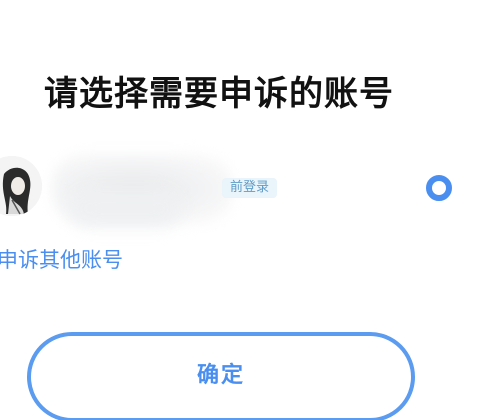 The image size is (480, 420). What do you see at coordinates (219, 94) in the screenshot?
I see `page-title: 请选择需要申诉的账号` at bounding box center [219, 94].